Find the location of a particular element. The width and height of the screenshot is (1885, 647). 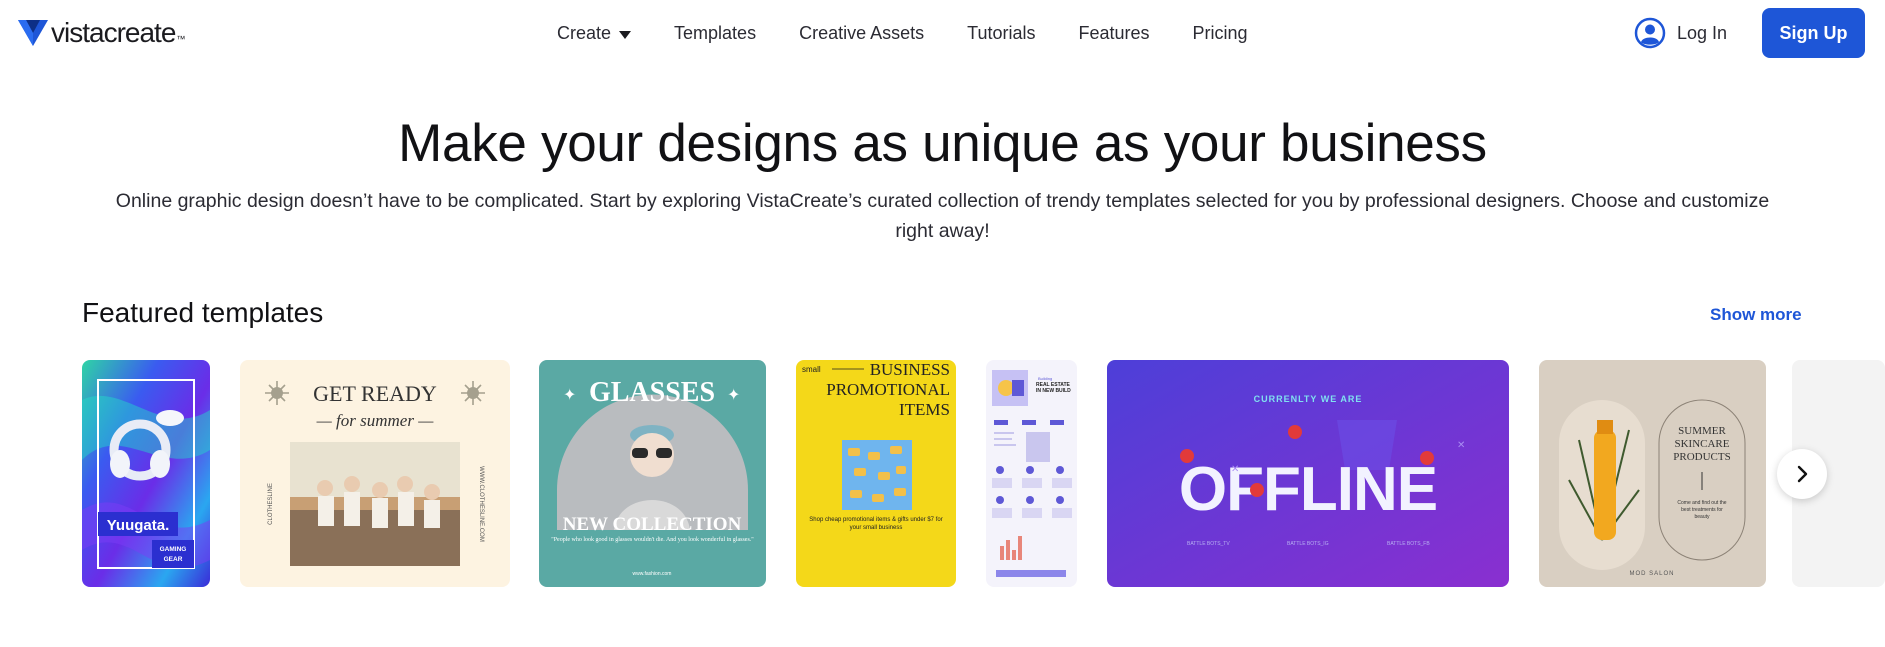

card4-text-small: small is located at coordinates (811, 369).